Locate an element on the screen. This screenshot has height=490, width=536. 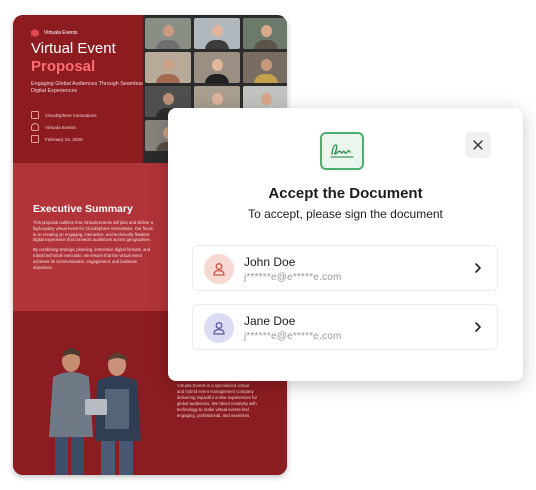
brand: Virtuala Events is located at coordinates (54, 33).